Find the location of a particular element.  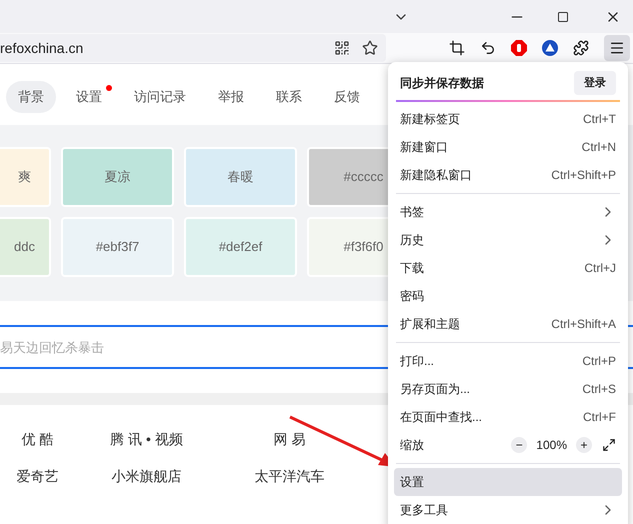

site-link: 太平洋汽车 is located at coordinates (289, 476).